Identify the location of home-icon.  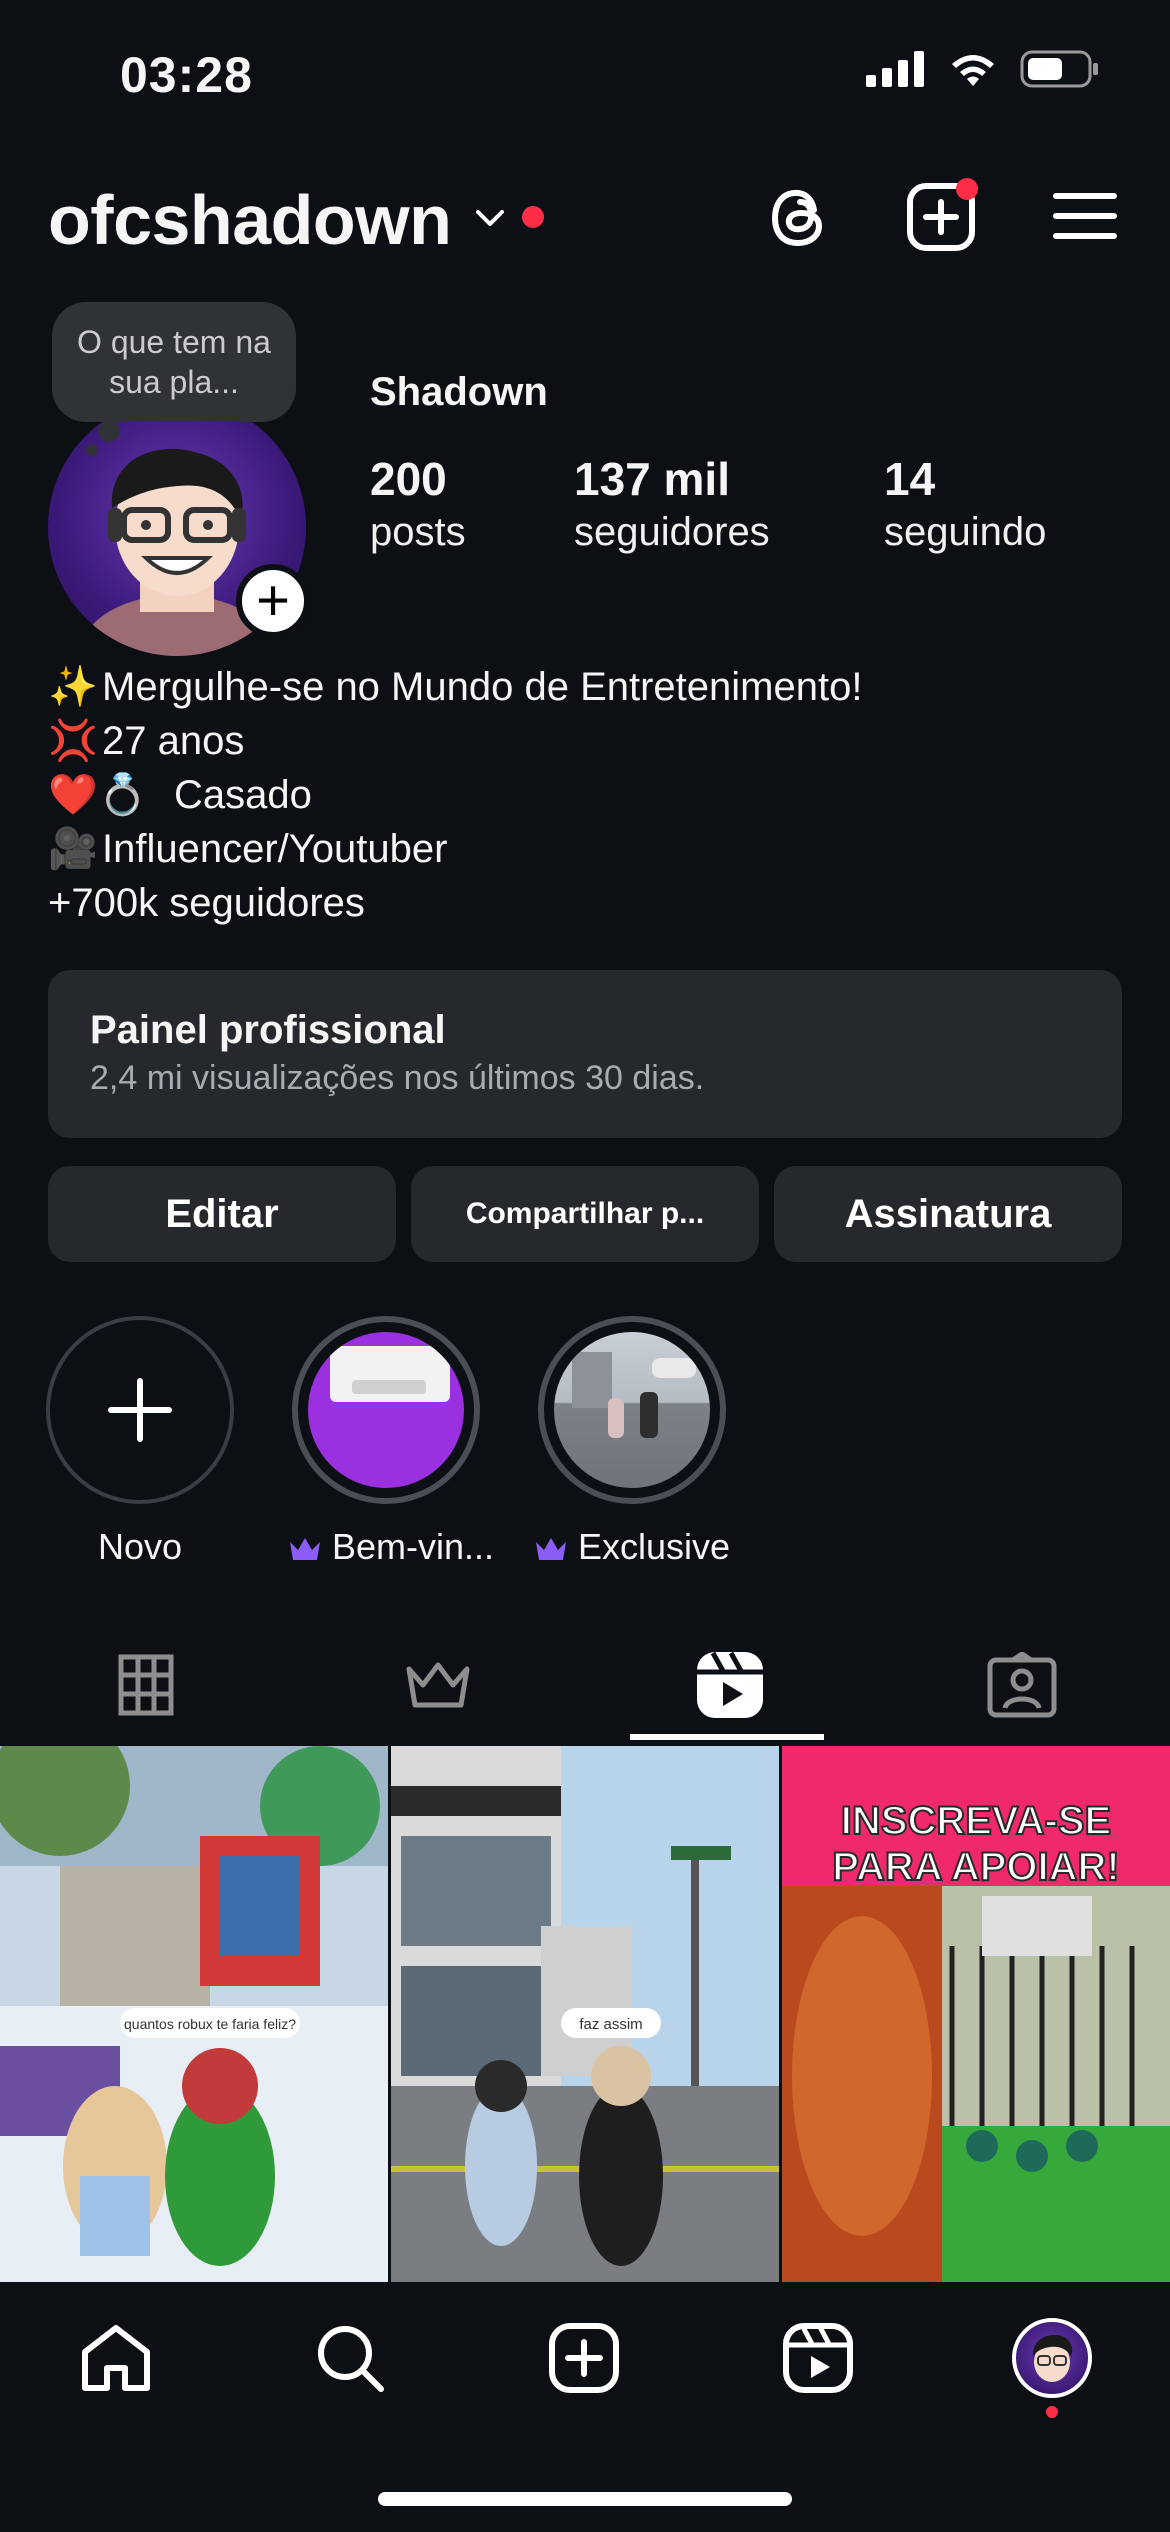
(116, 2358).